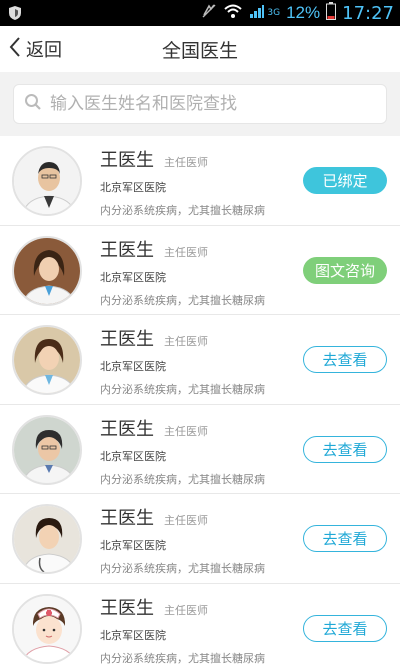 This screenshot has height=667, width=400. I want to click on consult-button: 图文咨询, so click(345, 270).